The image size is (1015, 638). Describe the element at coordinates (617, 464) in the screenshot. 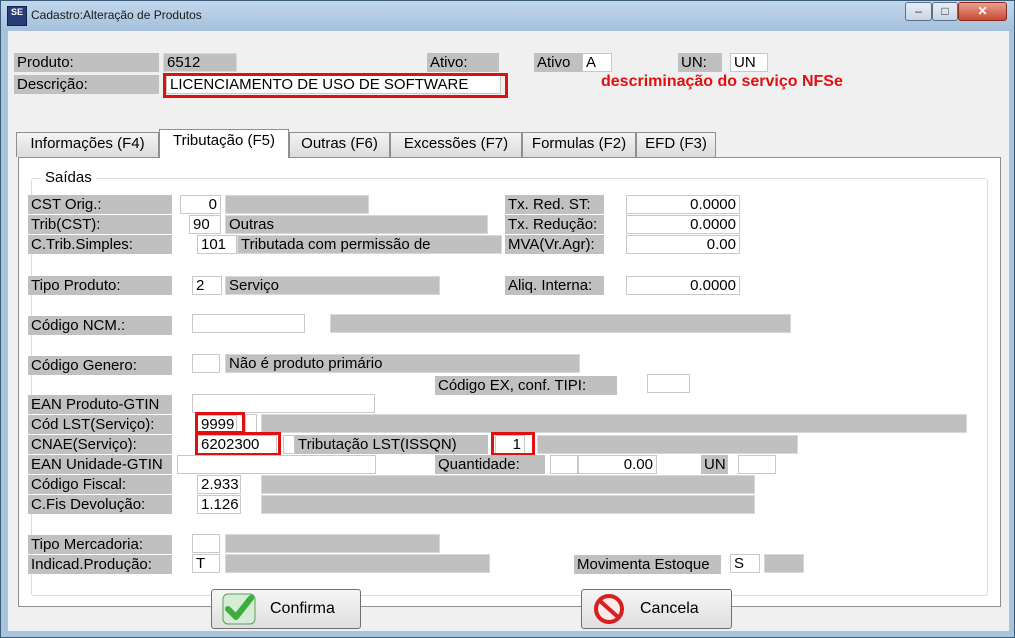

I see `quantidade-field: 0.00` at that location.